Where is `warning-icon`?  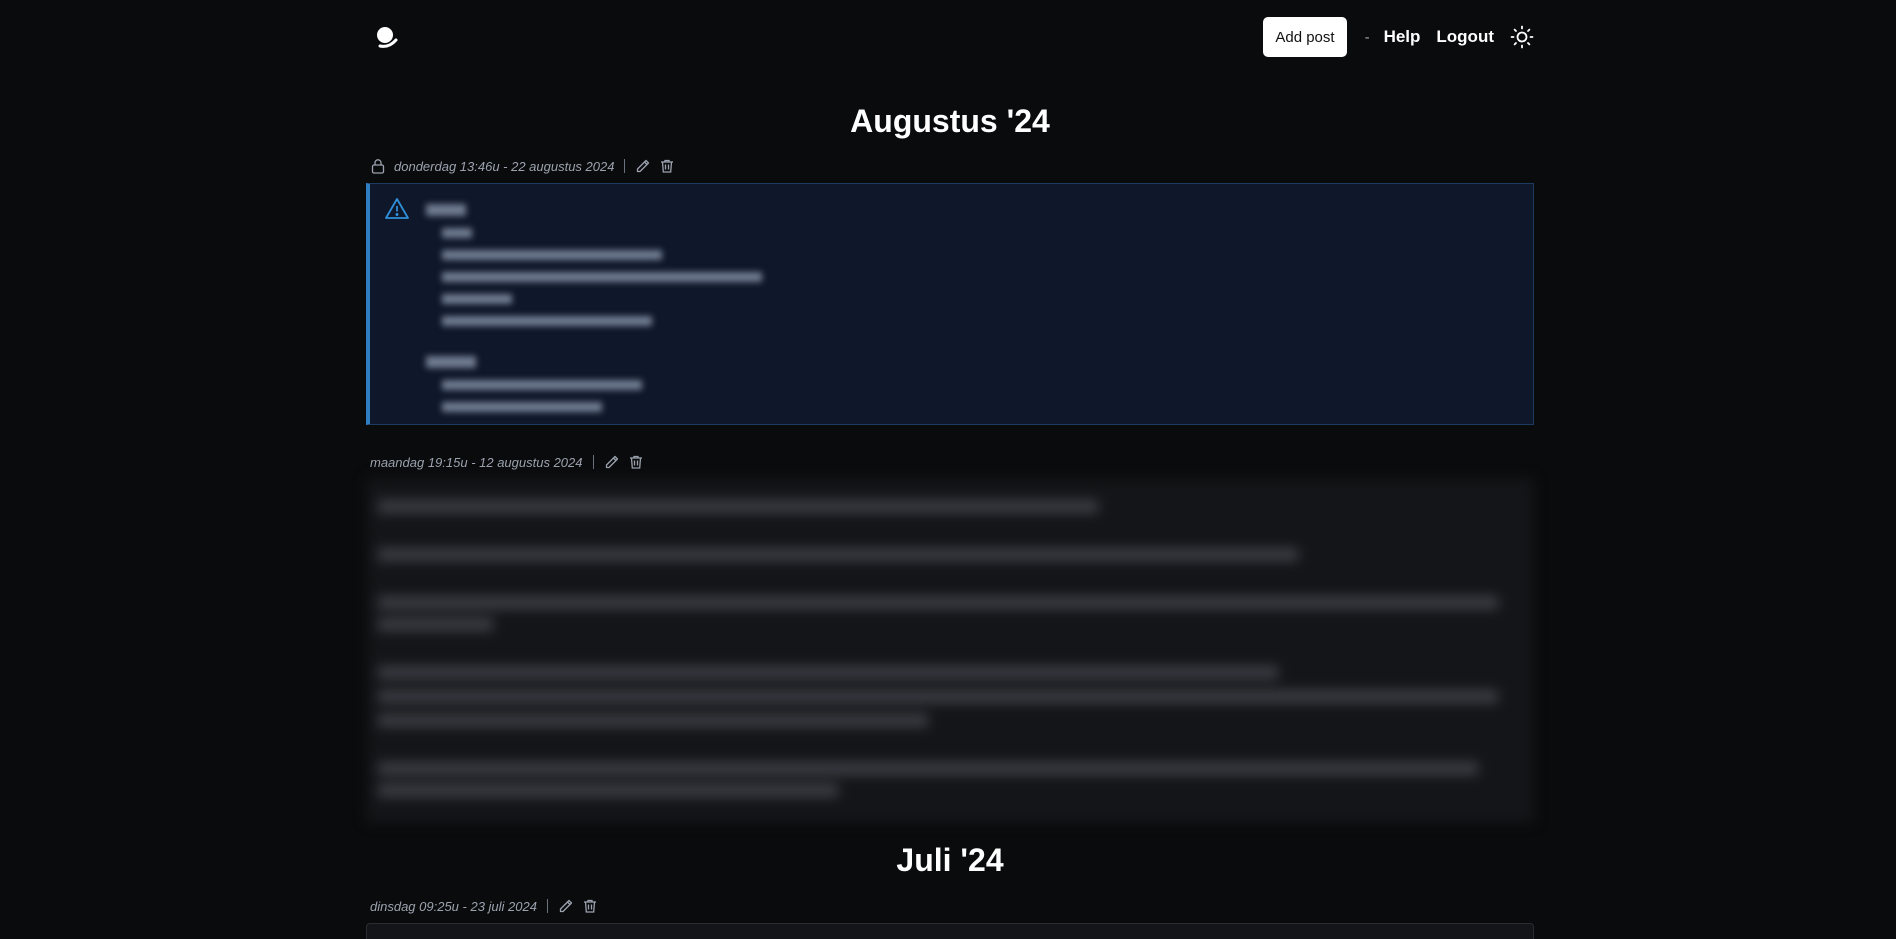 warning-icon is located at coordinates (397, 208).